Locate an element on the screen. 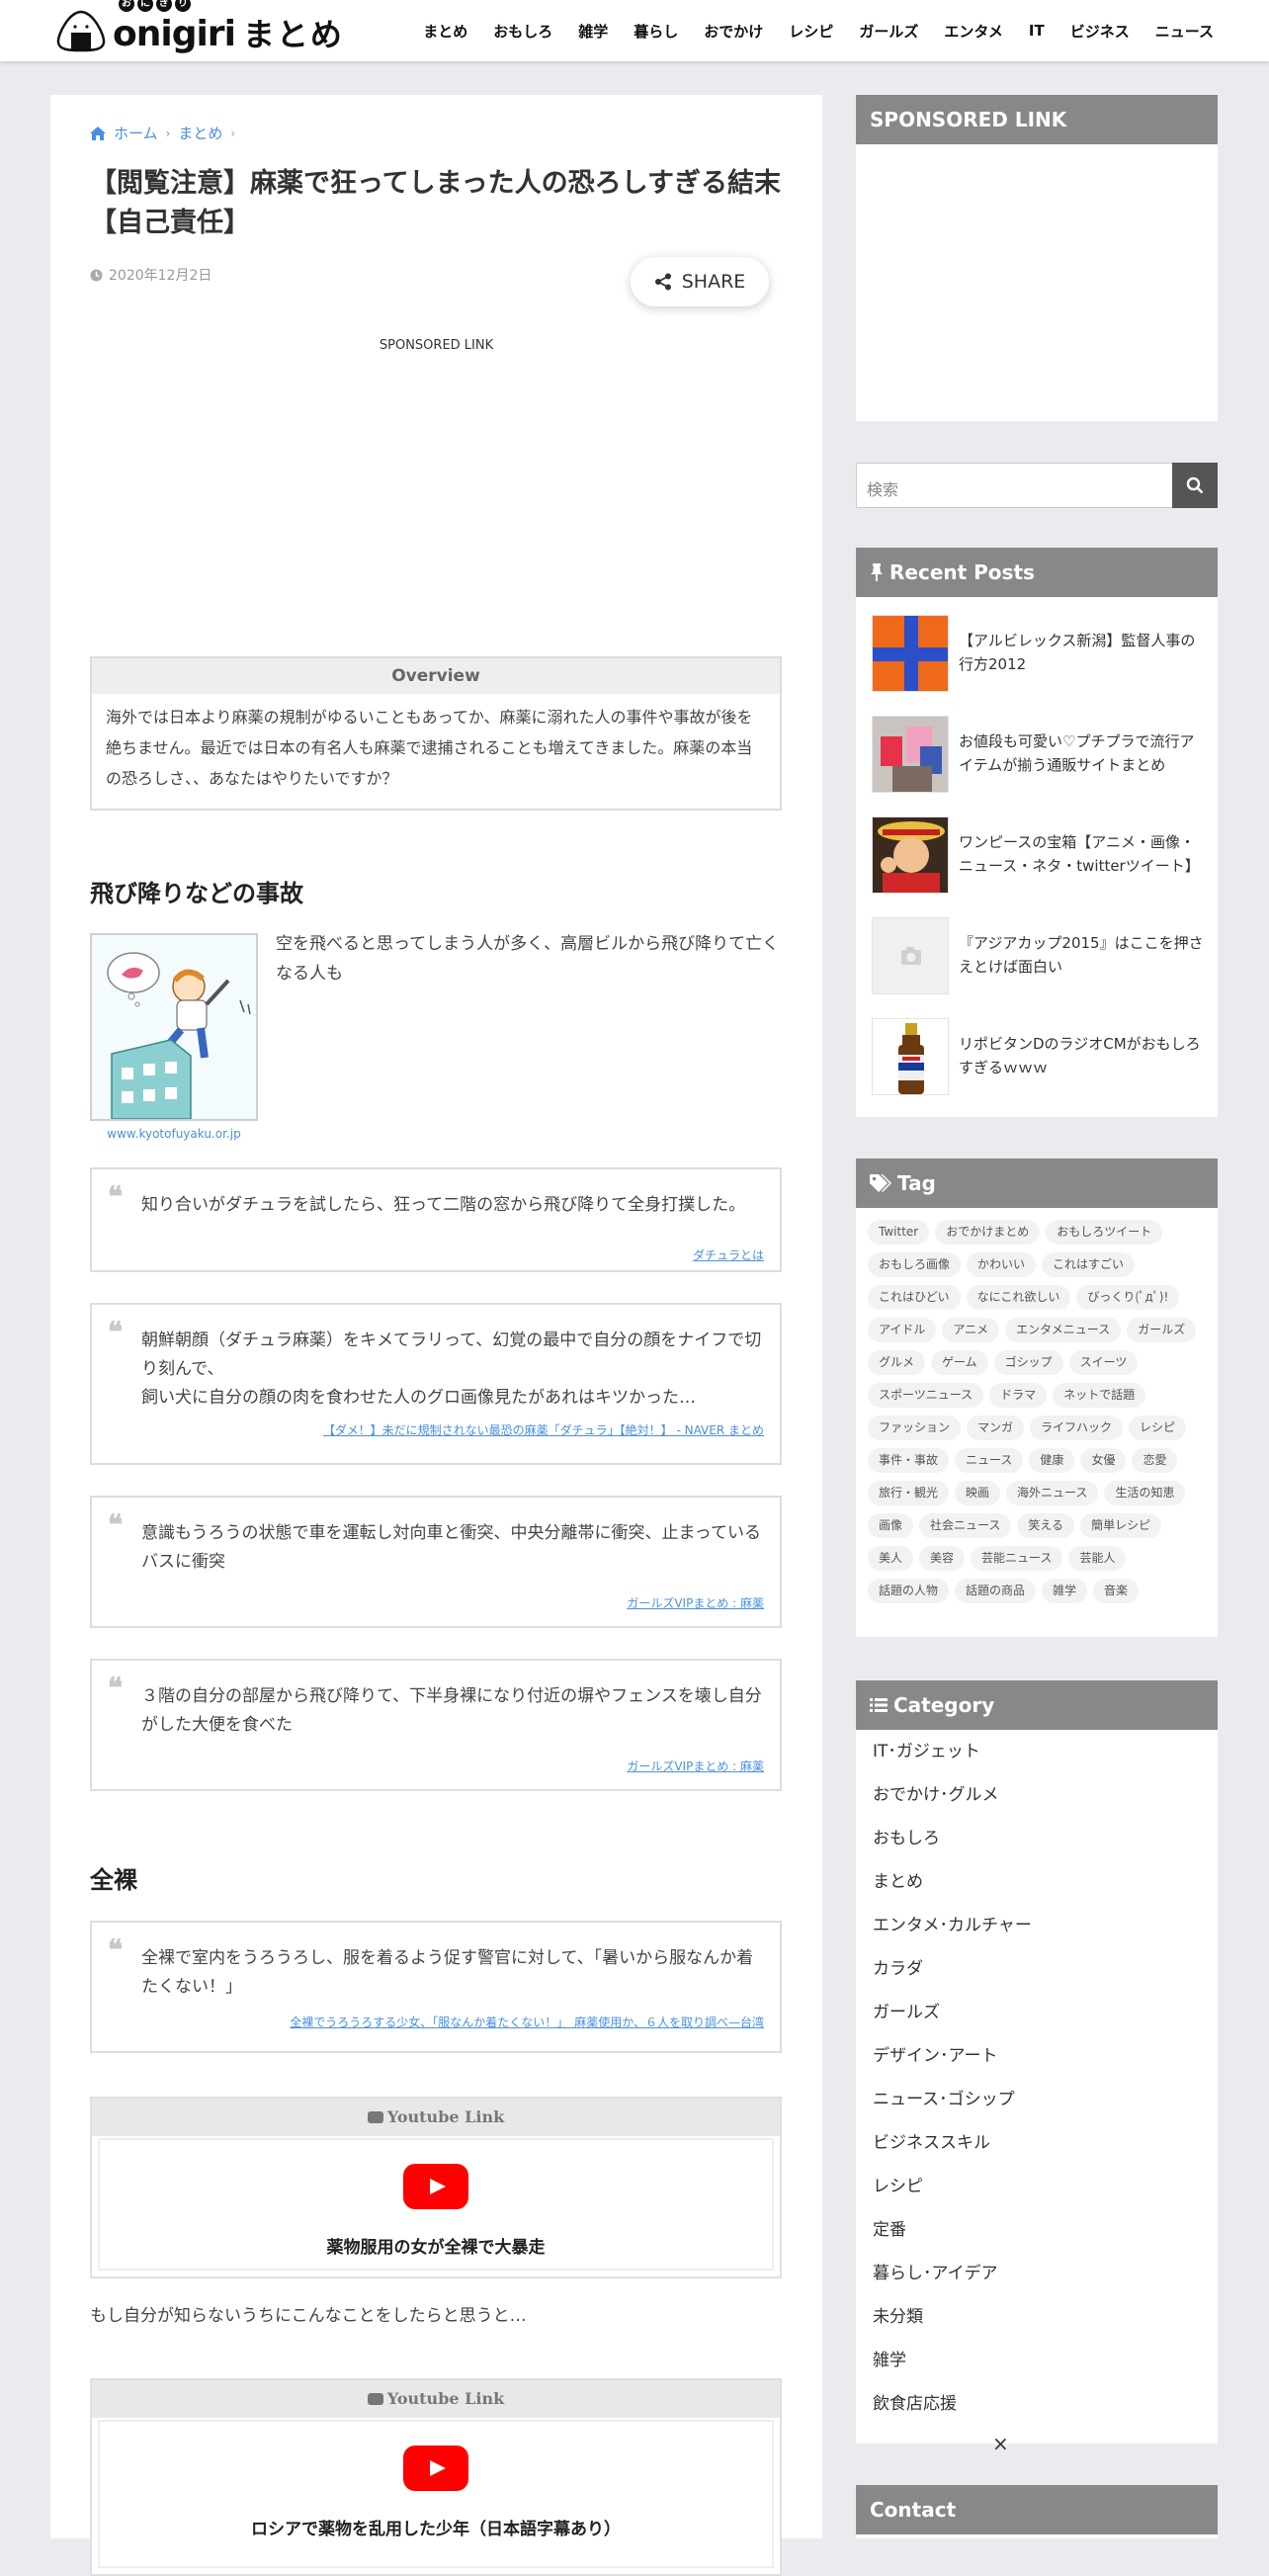 Image resolution: width=1269 pixels, height=2576 pixels. tag-item: ガールズ is located at coordinates (1162, 1330).